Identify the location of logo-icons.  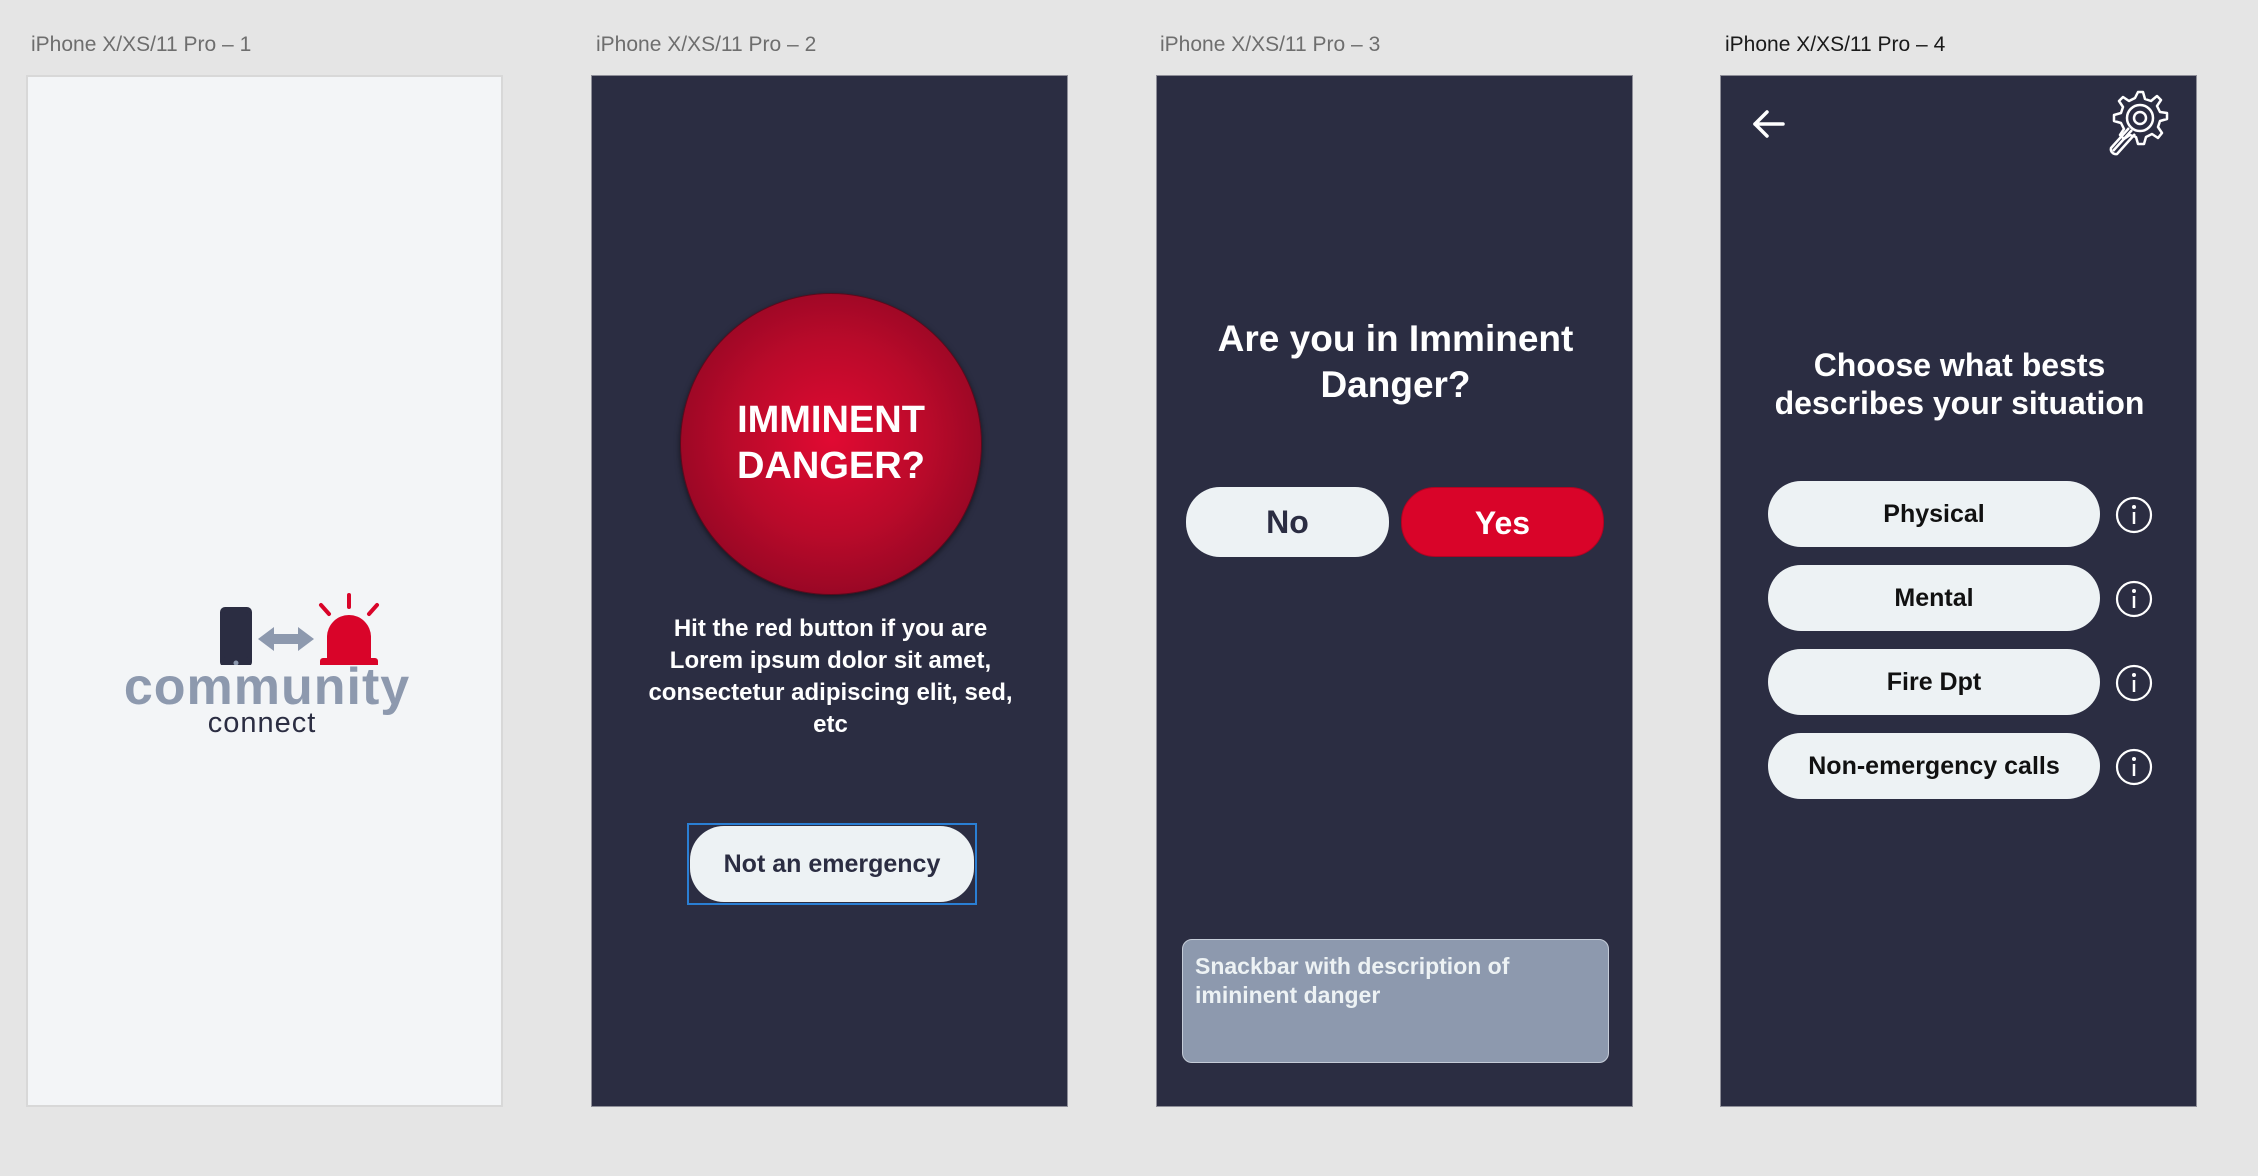
(299, 629).